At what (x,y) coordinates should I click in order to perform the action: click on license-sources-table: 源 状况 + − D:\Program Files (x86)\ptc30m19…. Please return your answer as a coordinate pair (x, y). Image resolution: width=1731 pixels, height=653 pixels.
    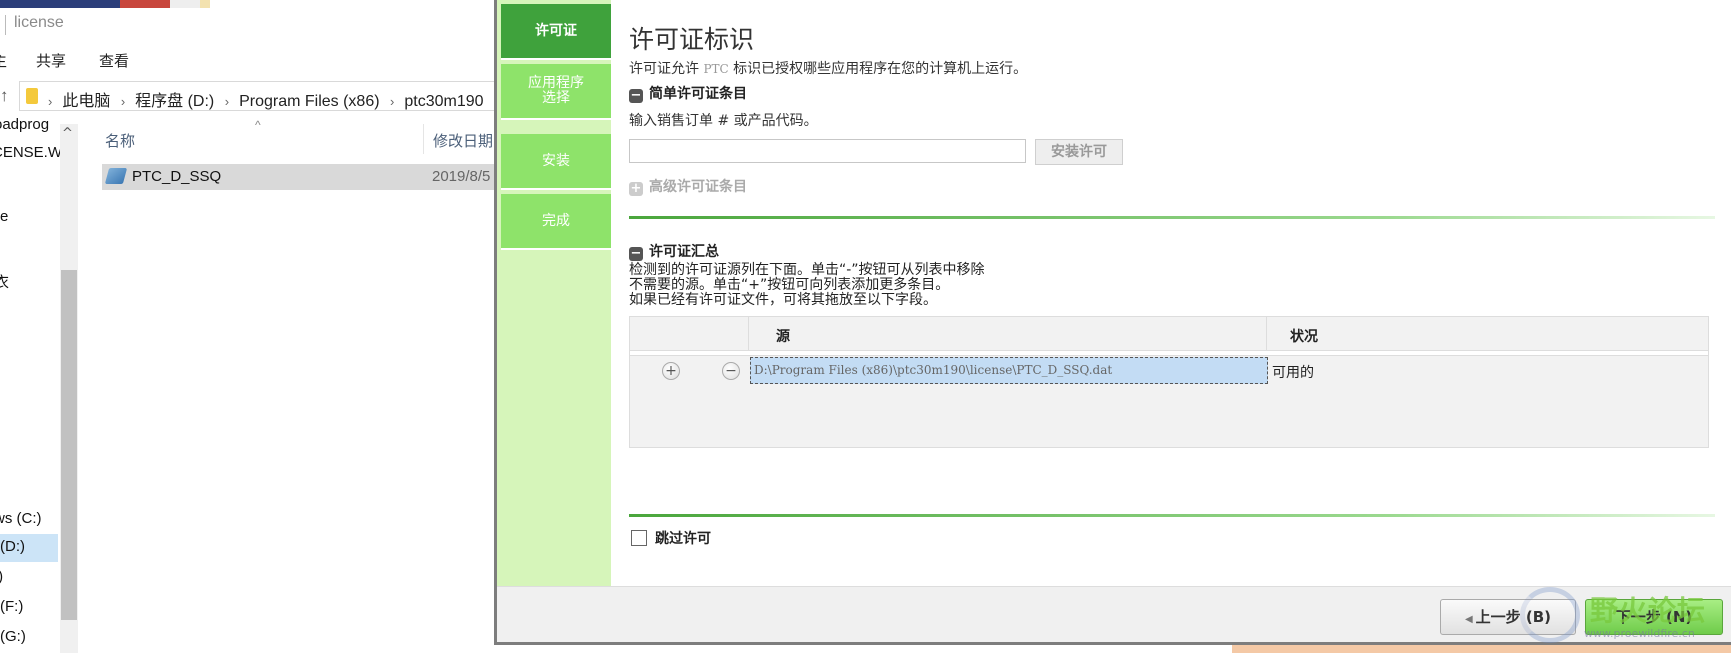
    Looking at the image, I should click on (1169, 382).